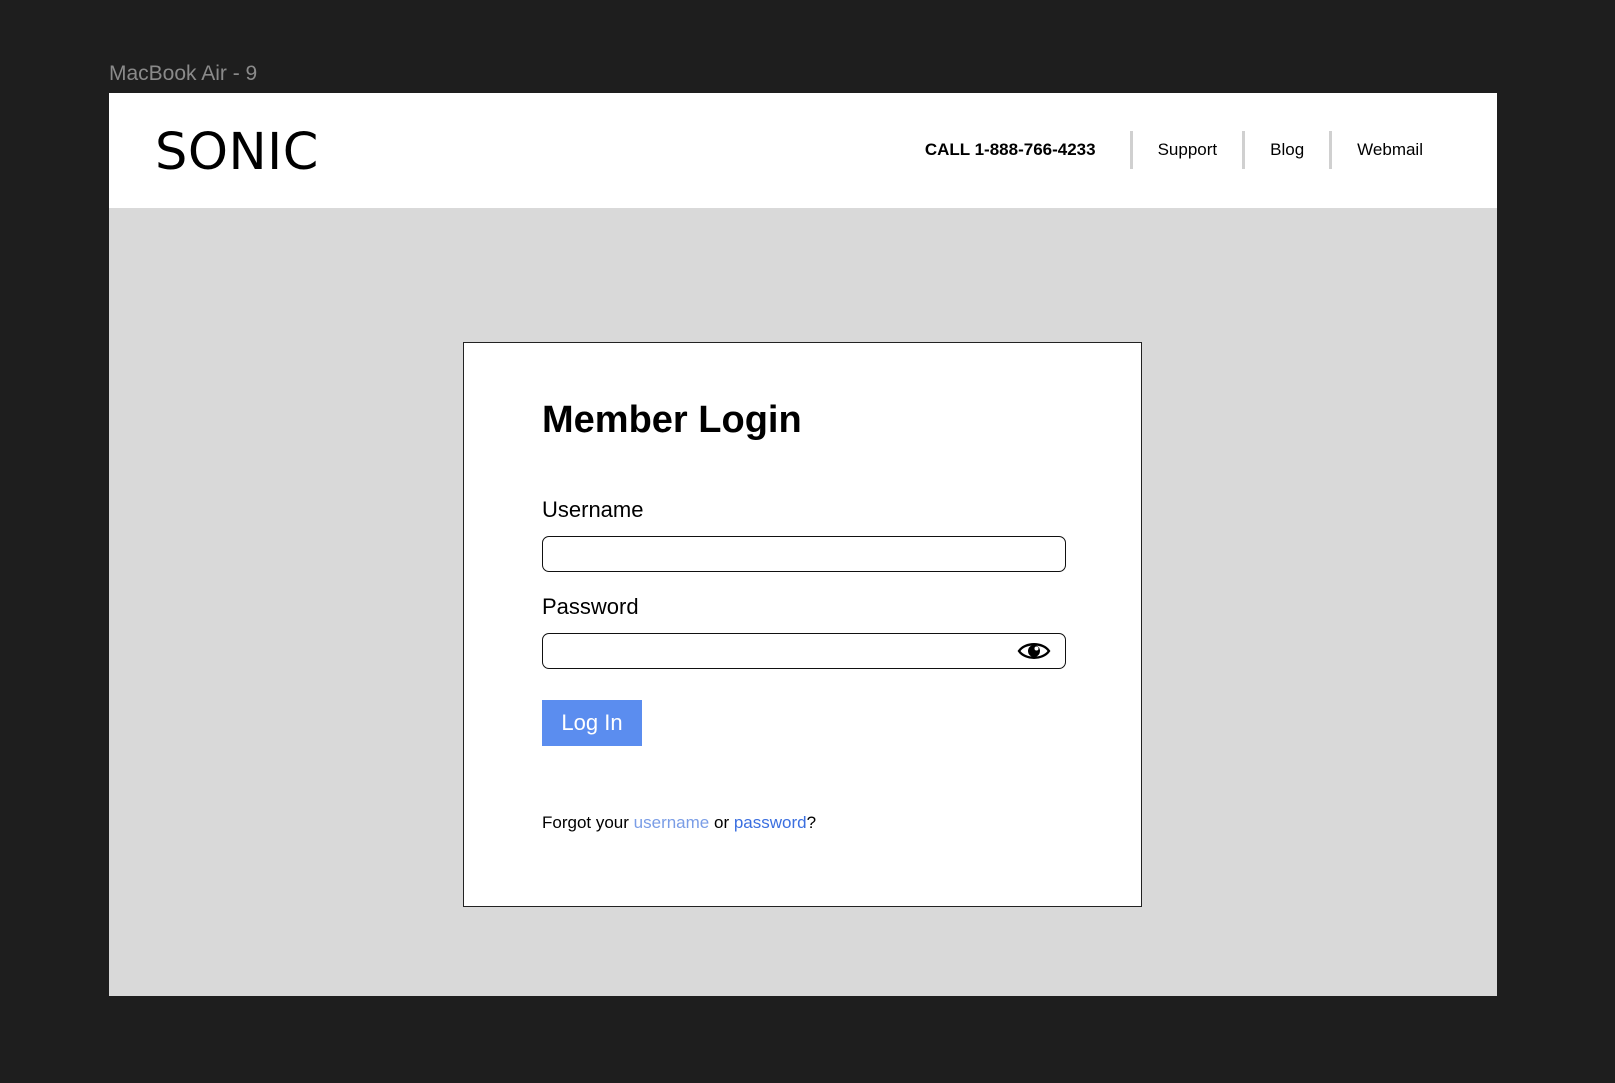 The width and height of the screenshot is (1615, 1083). I want to click on username-input, so click(804, 554).